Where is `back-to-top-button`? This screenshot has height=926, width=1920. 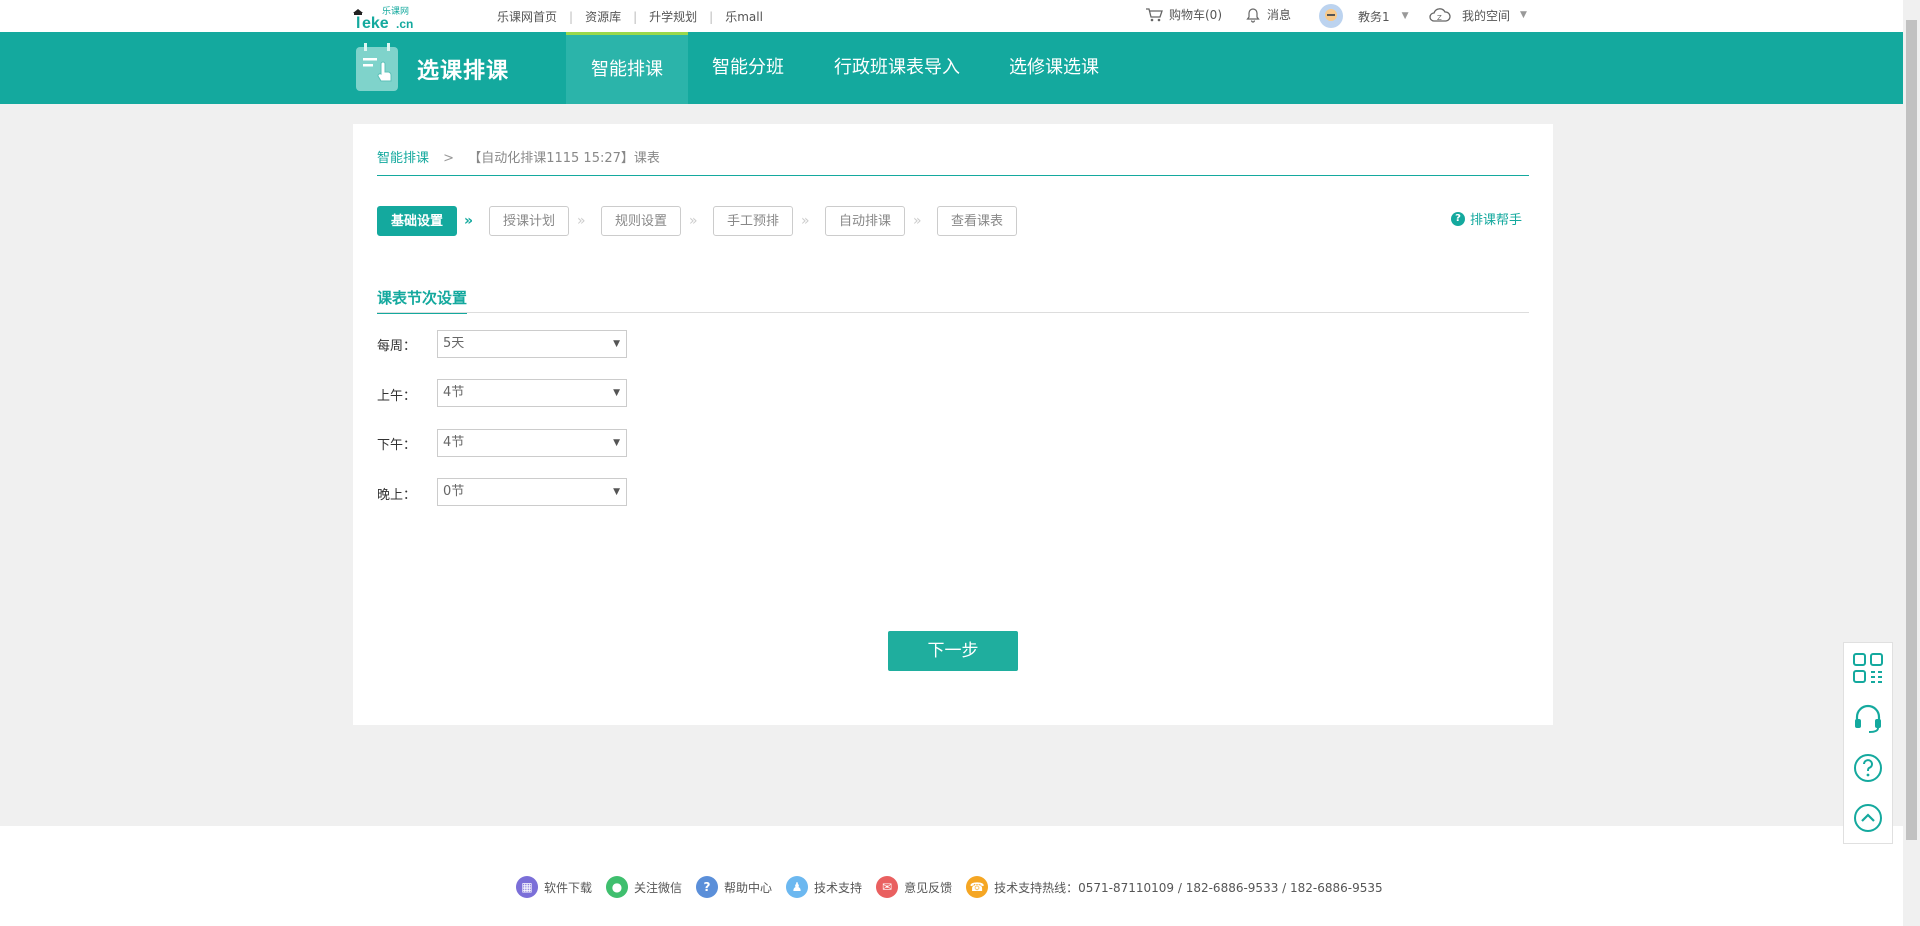 back-to-top-button is located at coordinates (1868, 818).